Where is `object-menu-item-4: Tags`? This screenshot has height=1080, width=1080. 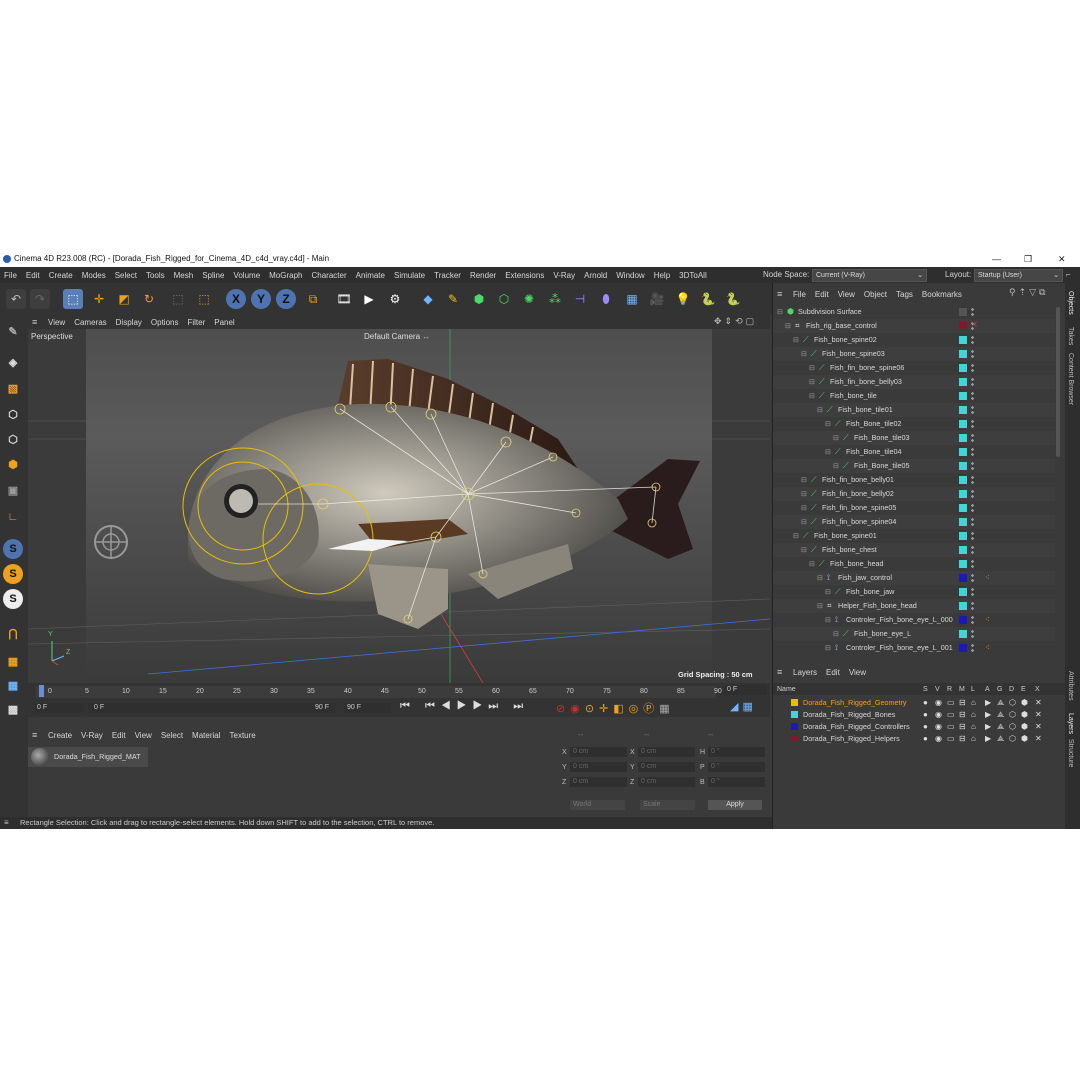 object-menu-item-4: Tags is located at coordinates (904, 294).